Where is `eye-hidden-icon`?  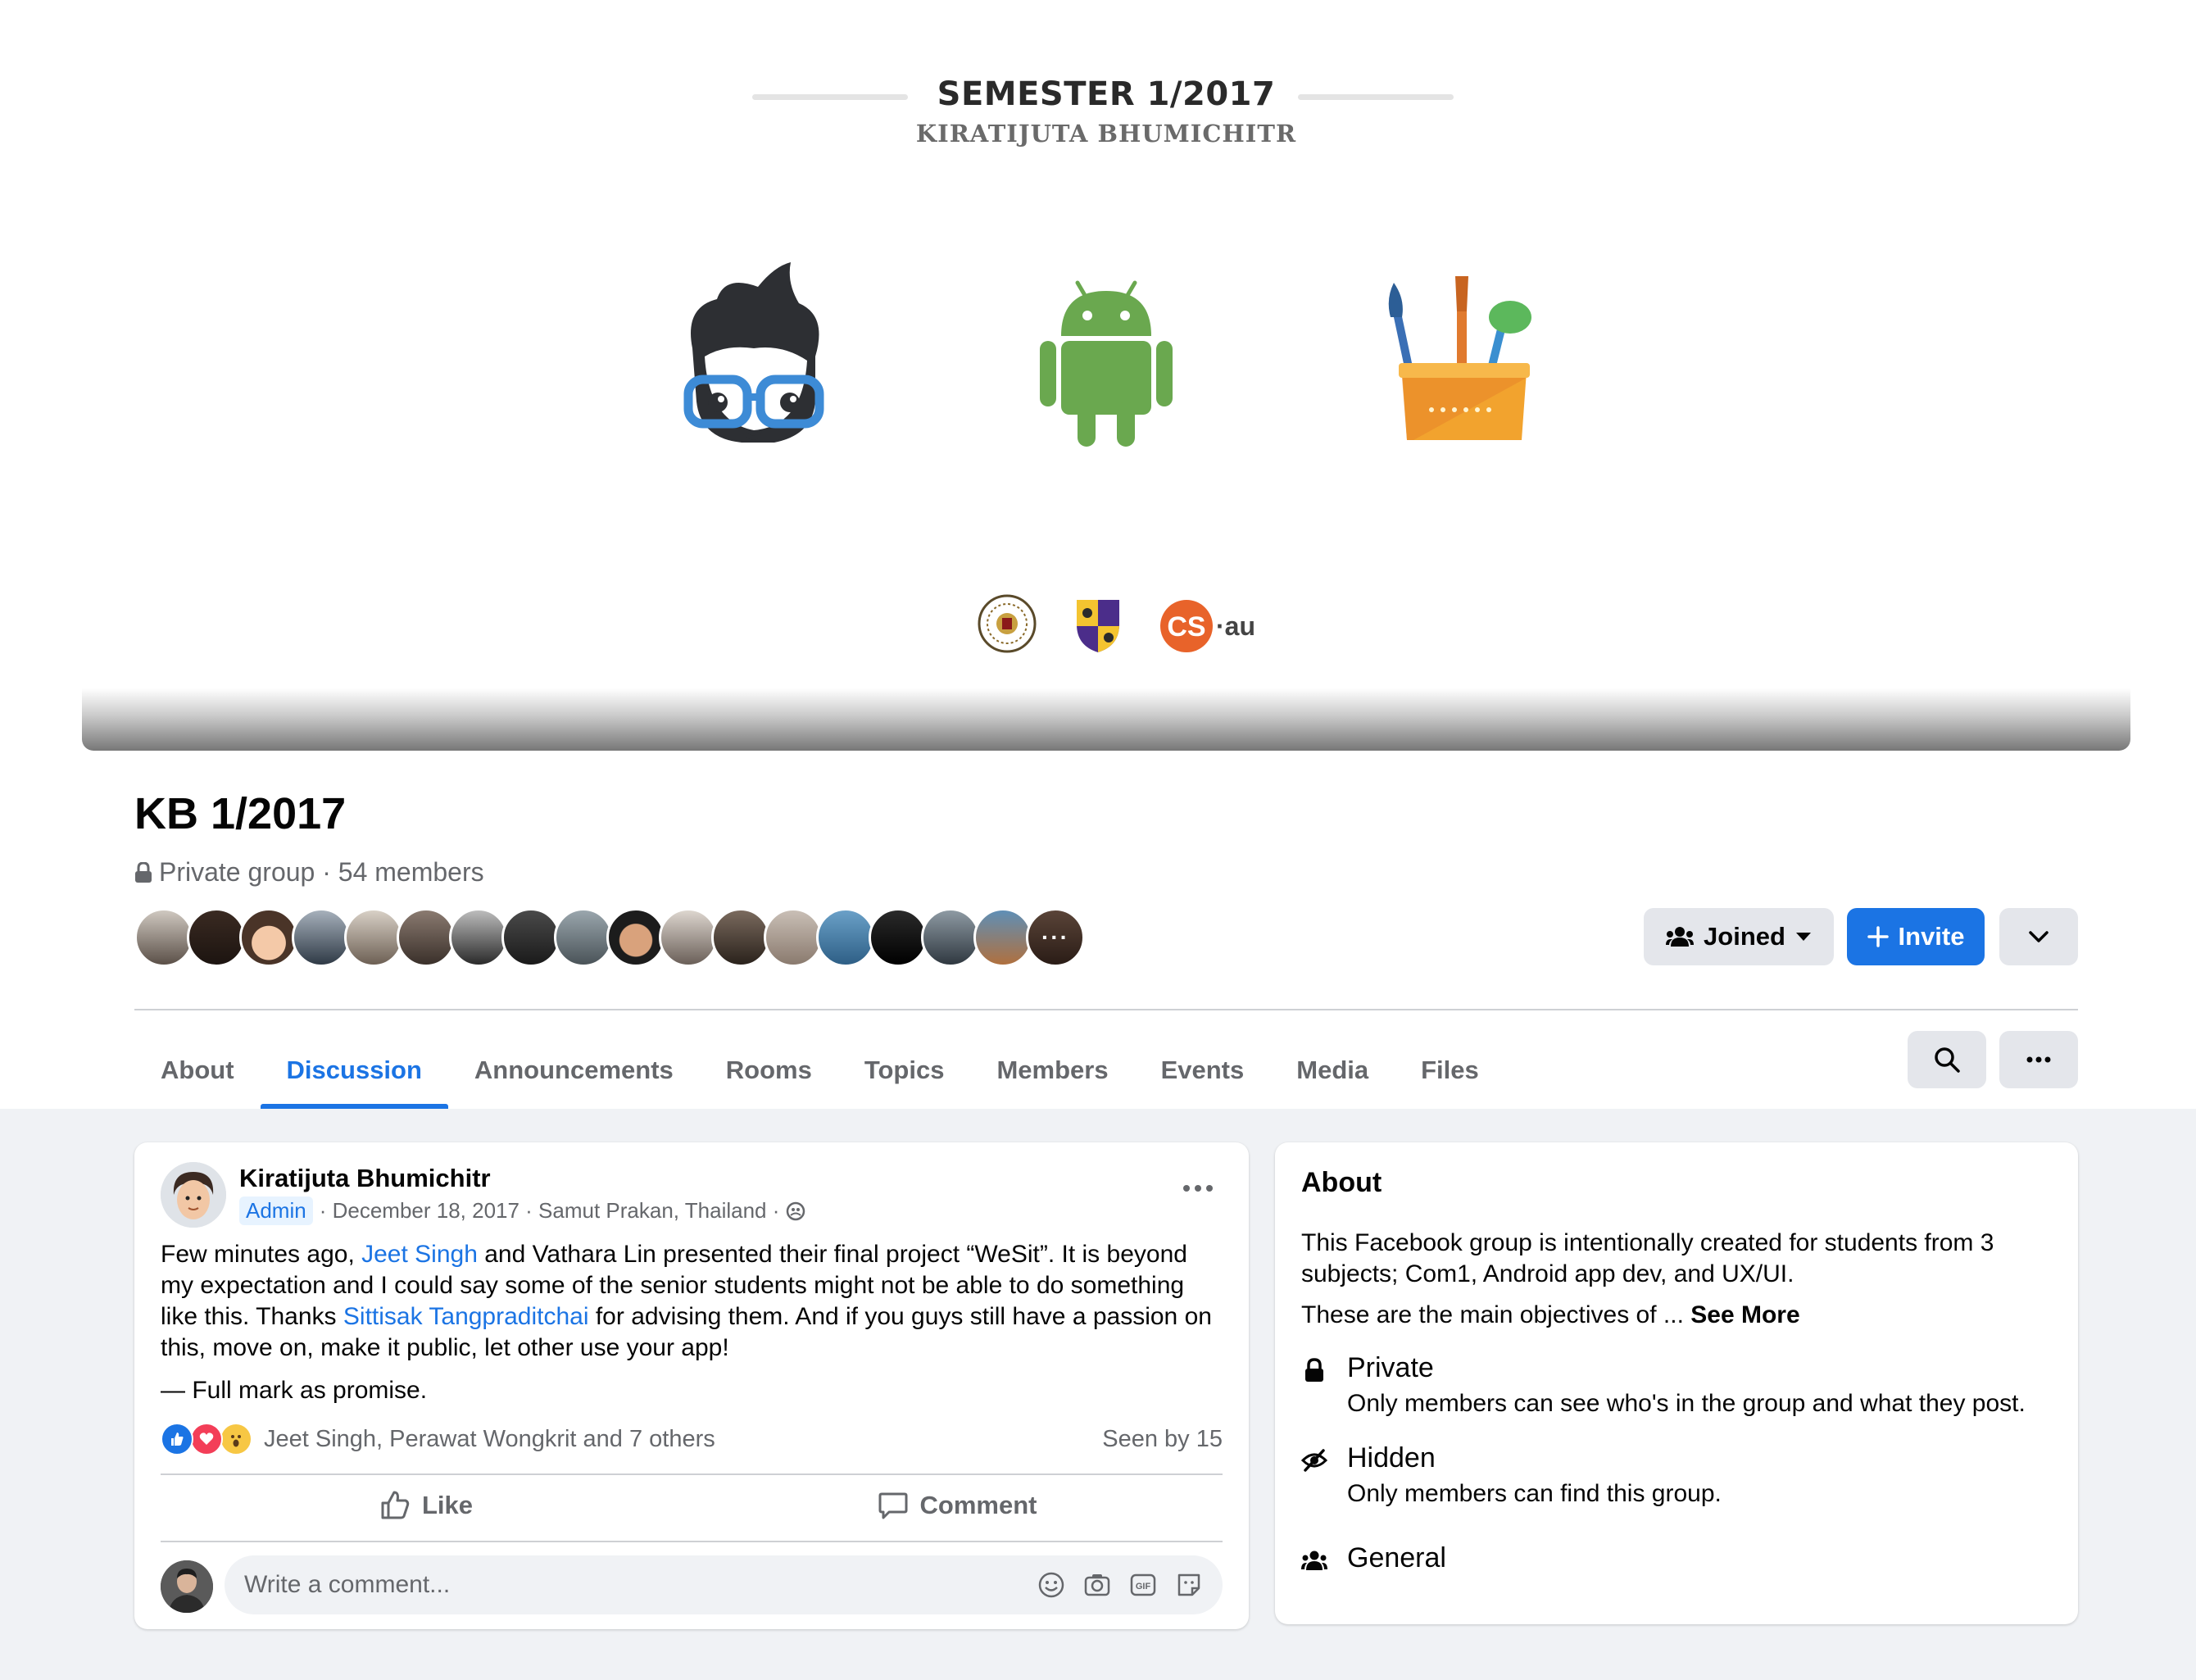
eye-hidden-icon is located at coordinates (1314, 1460).